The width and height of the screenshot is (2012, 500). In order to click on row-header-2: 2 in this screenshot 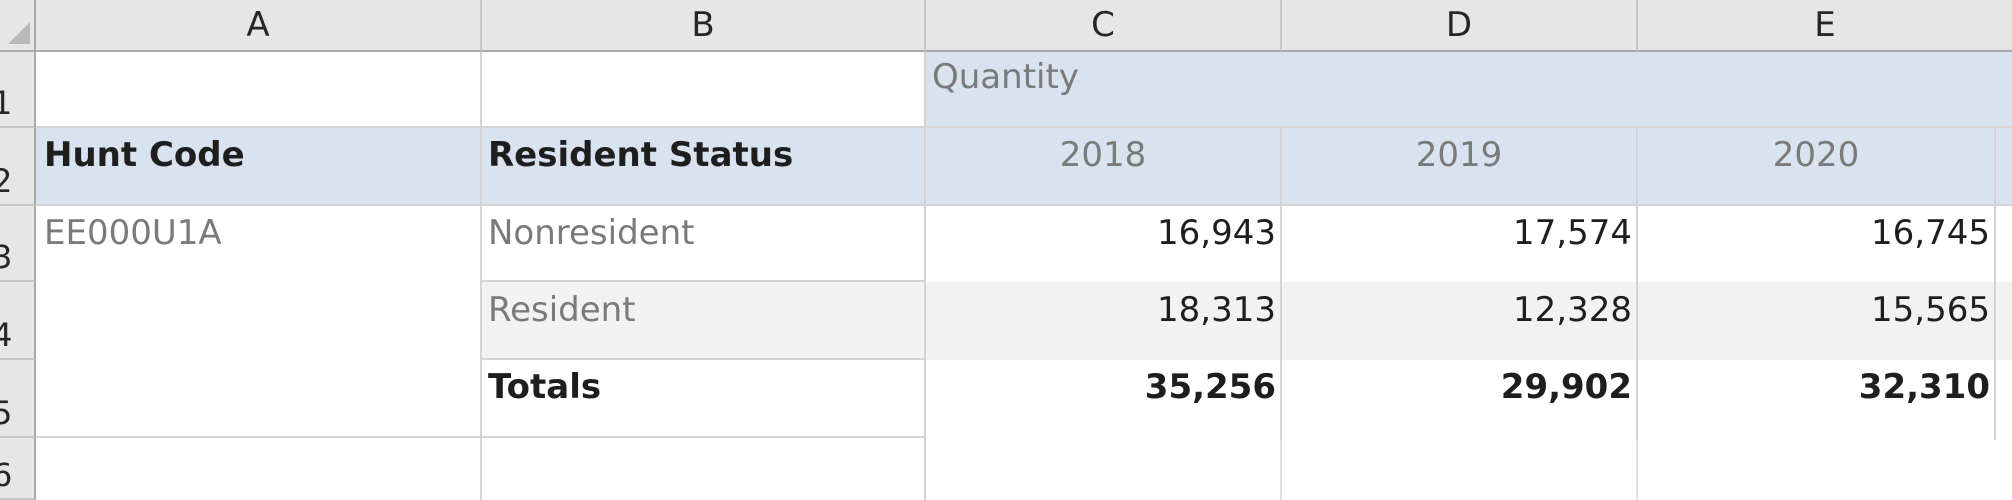, I will do `click(18, 167)`.